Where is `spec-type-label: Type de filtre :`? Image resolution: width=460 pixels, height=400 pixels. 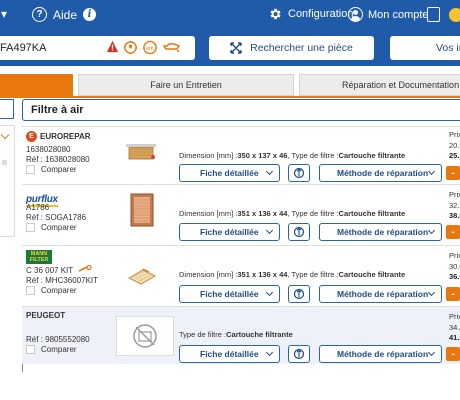 spec-type-label: Type de filtre : is located at coordinates (203, 334).